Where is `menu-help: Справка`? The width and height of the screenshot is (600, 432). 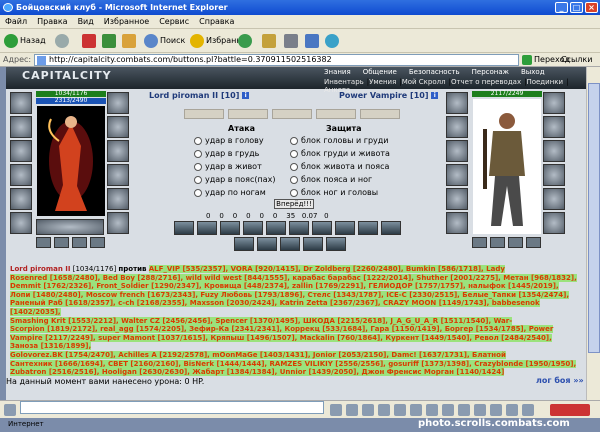
menu-help: Справка is located at coordinates (216, 22).